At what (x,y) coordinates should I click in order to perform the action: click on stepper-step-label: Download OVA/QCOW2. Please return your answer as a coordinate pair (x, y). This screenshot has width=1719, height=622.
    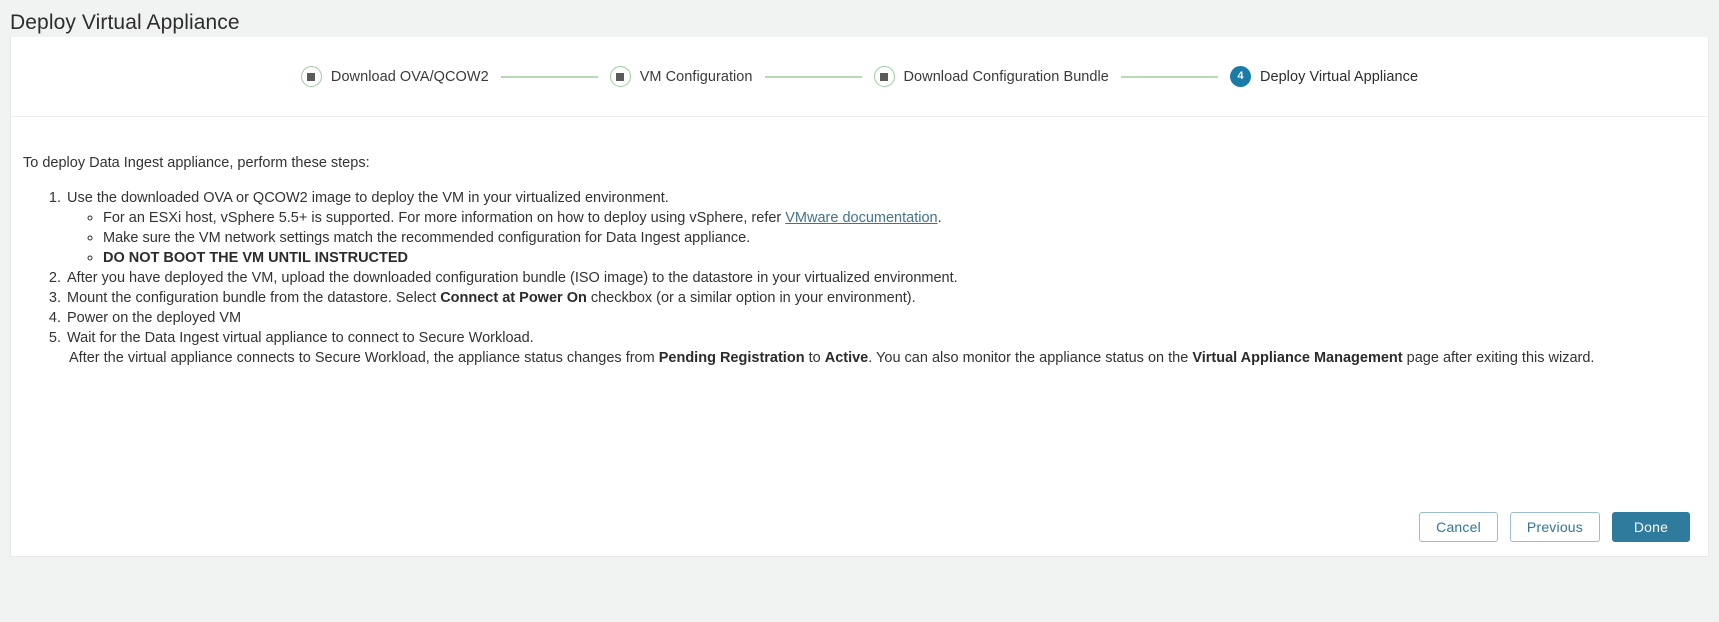
    Looking at the image, I should click on (409, 76).